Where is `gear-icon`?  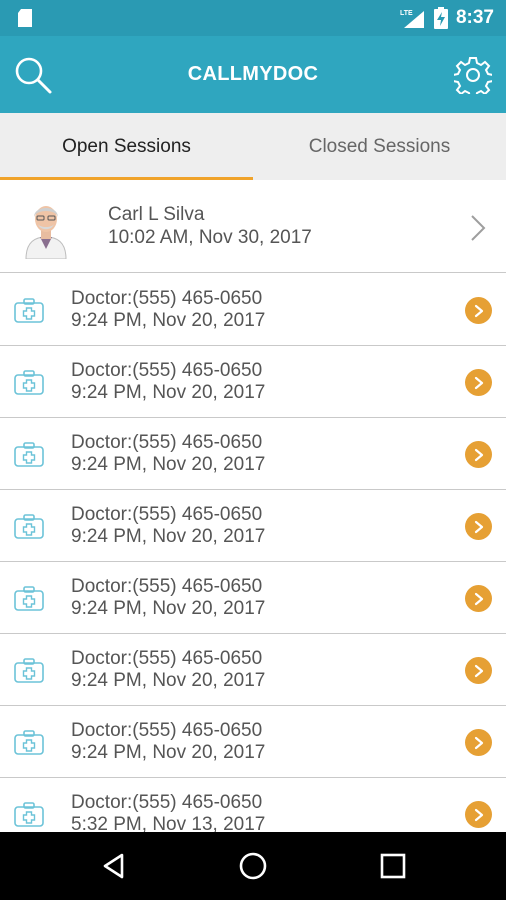 gear-icon is located at coordinates (473, 75).